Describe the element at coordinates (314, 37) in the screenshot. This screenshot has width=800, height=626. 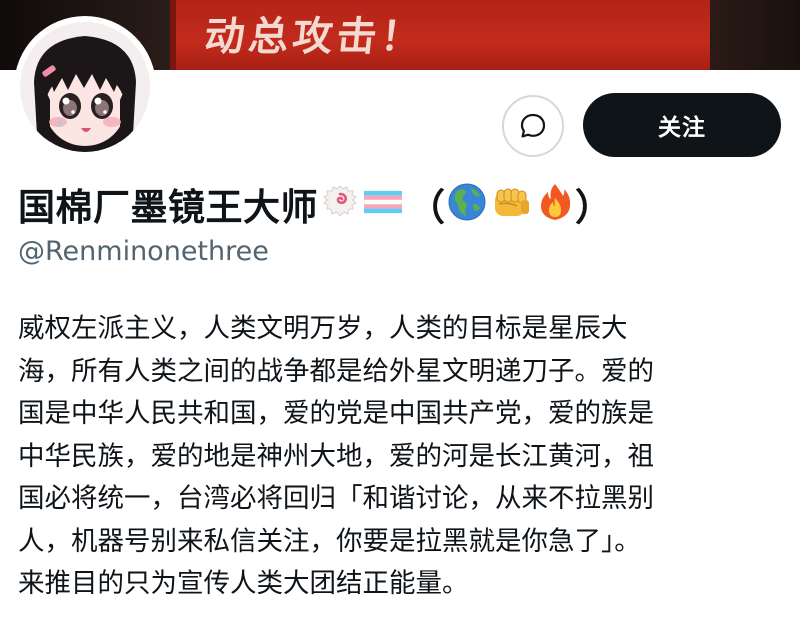
I see `banner-text: 动总攻击！` at that location.